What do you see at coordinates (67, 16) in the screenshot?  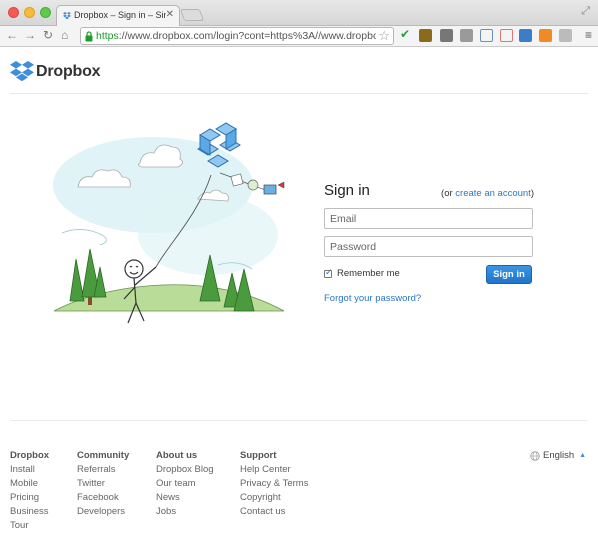 I see `dropbox-favicon-icon` at bounding box center [67, 16].